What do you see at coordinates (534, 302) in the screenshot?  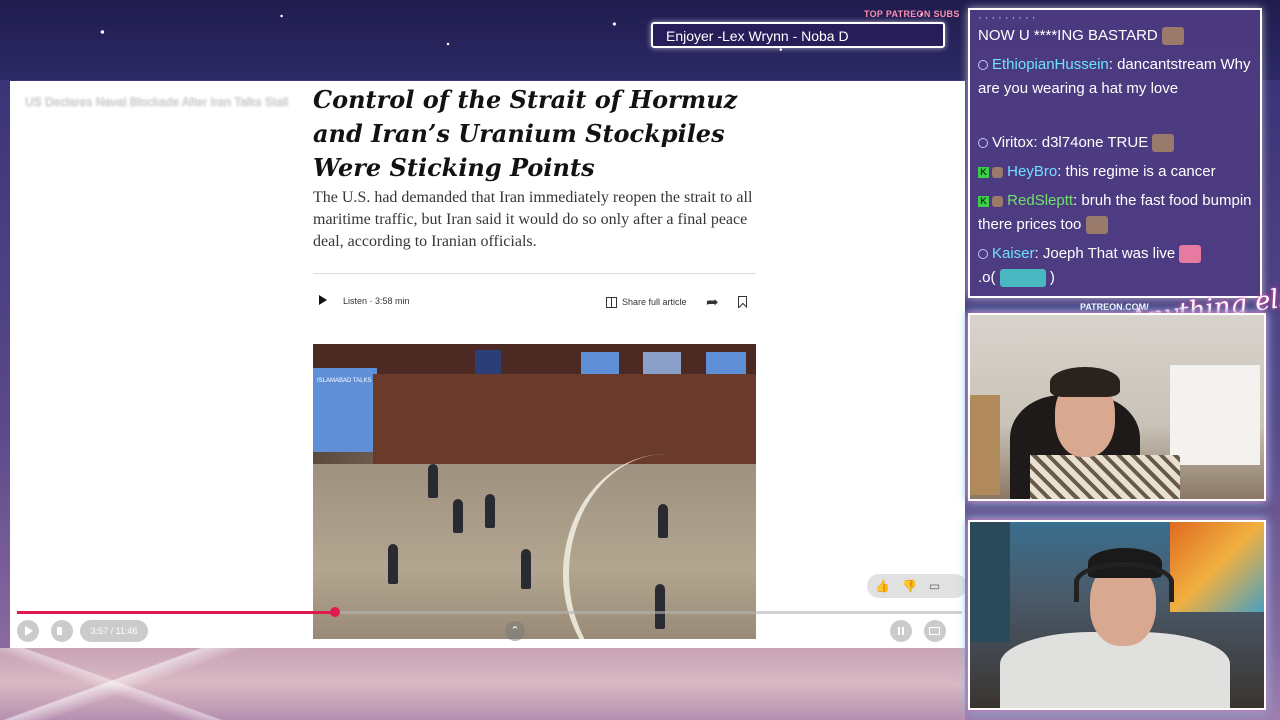 I see `article-toolbar: Listen · 3:58 min Share full article ➦` at bounding box center [534, 302].